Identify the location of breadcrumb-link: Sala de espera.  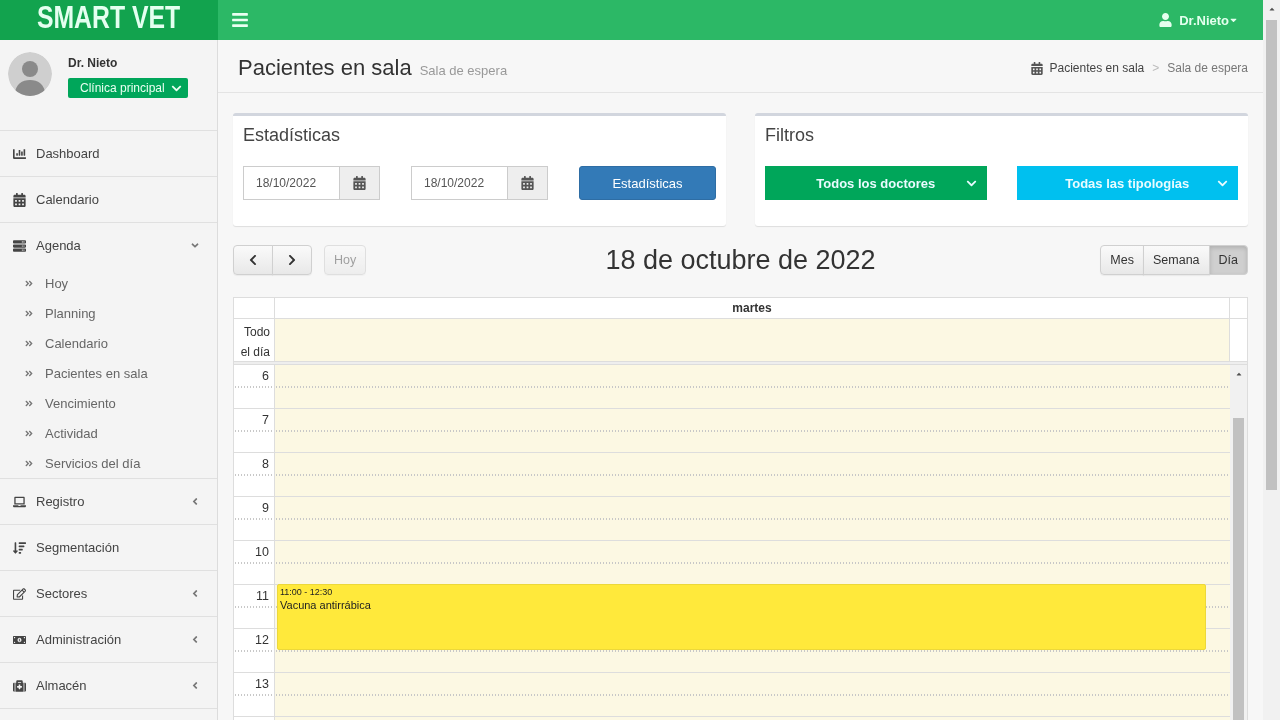
(1207, 68).